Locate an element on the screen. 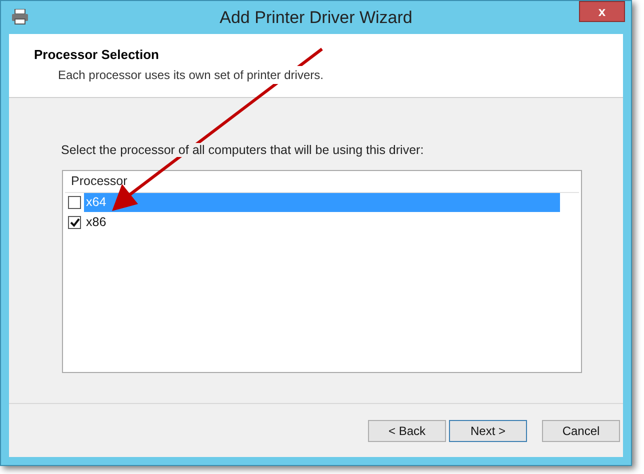 The image size is (644, 474). instruction-text: Select the processor of all computers that will be using this driver: is located at coordinates (242, 150).